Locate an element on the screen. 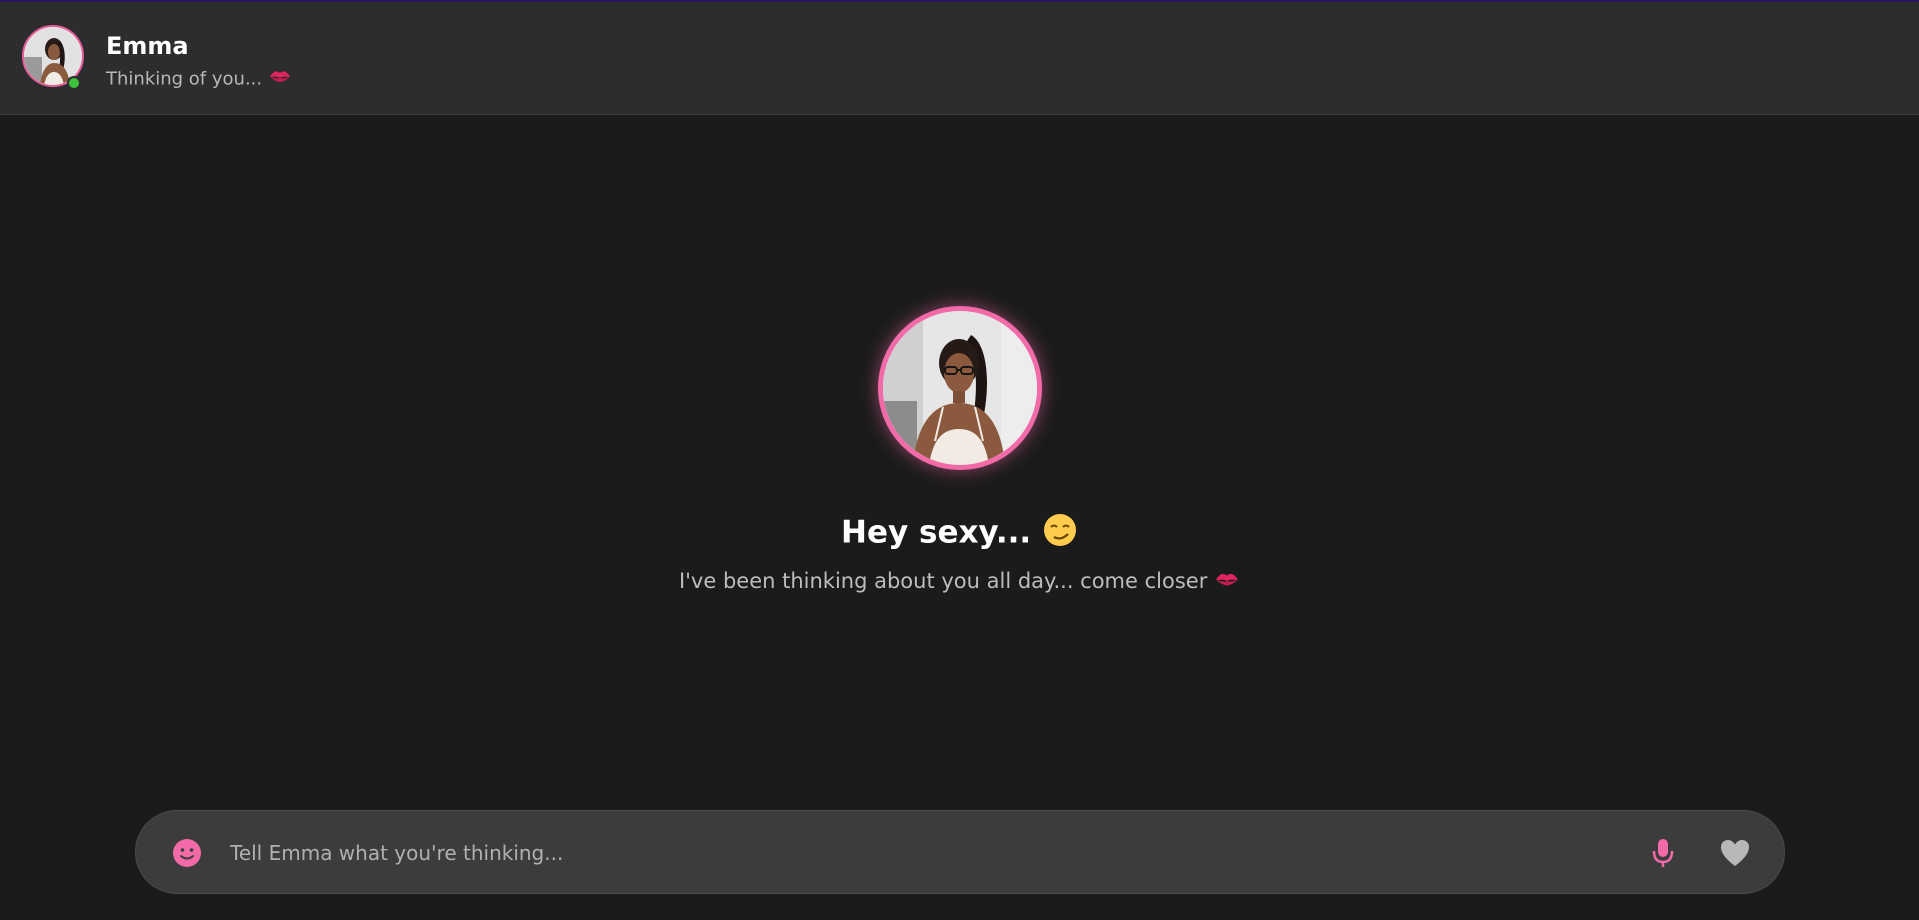  heart-button is located at coordinates (1735, 853).